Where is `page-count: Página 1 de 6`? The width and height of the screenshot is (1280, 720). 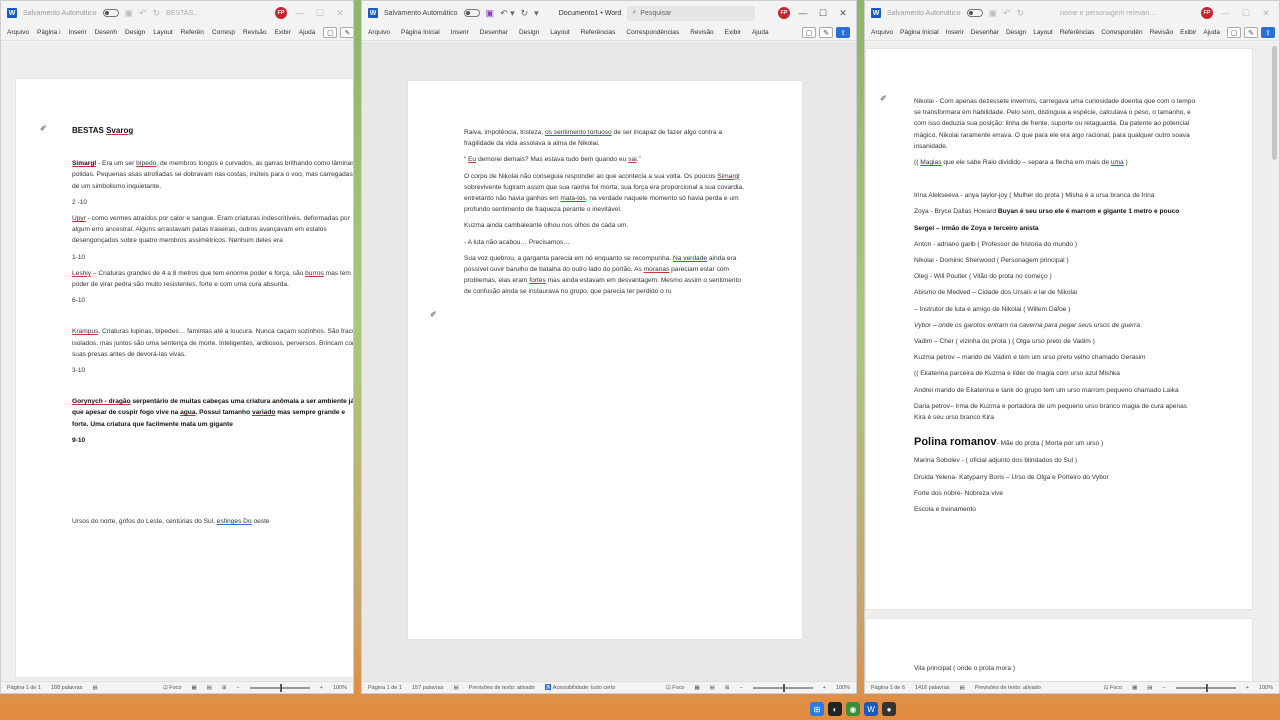
page-count: Página 1 de 6 is located at coordinates (888, 688).